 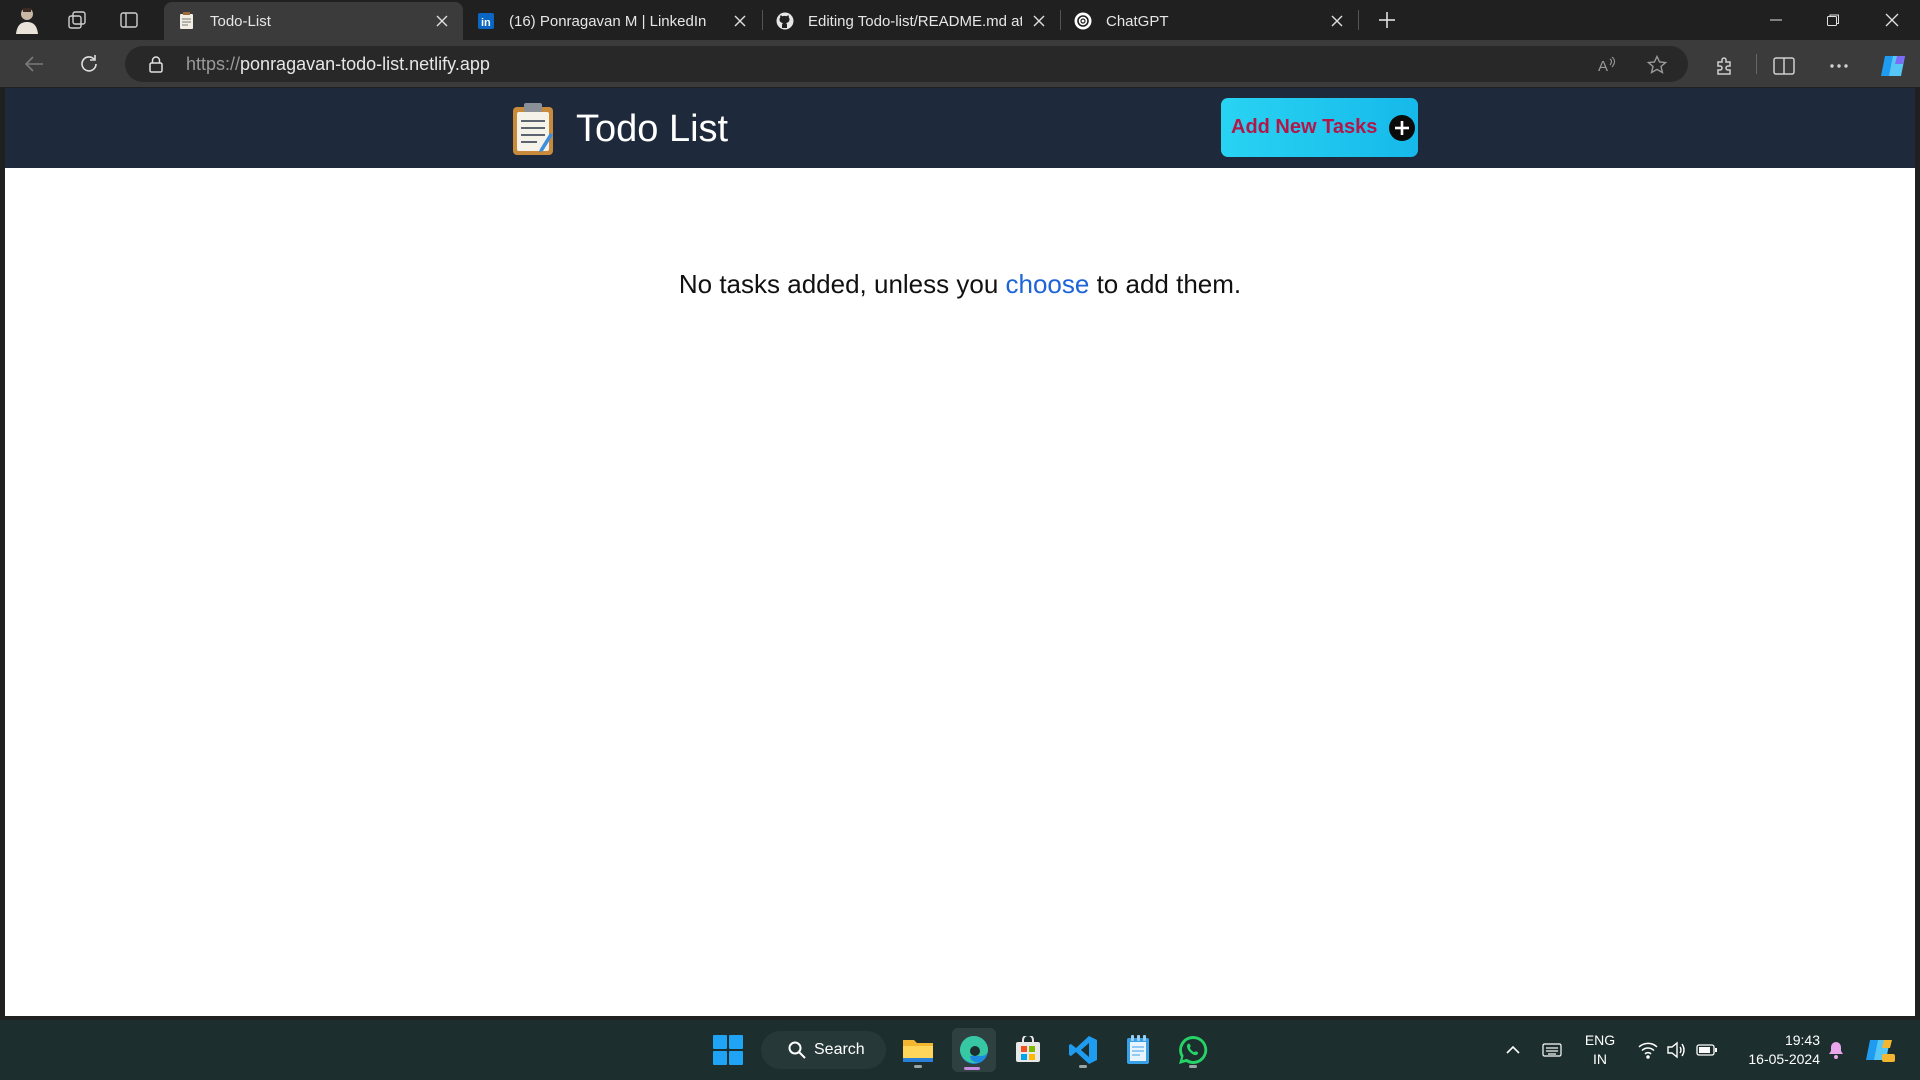 What do you see at coordinates (1138, 1050) in the screenshot?
I see `notepad-icon` at bounding box center [1138, 1050].